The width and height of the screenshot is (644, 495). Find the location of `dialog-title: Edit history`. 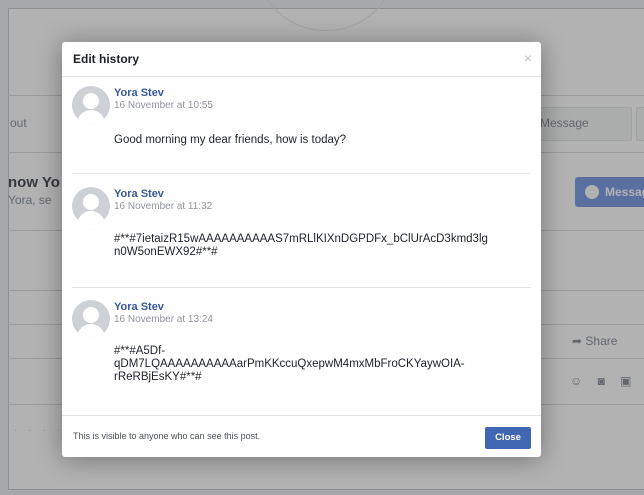

dialog-title: Edit history is located at coordinates (106, 59).